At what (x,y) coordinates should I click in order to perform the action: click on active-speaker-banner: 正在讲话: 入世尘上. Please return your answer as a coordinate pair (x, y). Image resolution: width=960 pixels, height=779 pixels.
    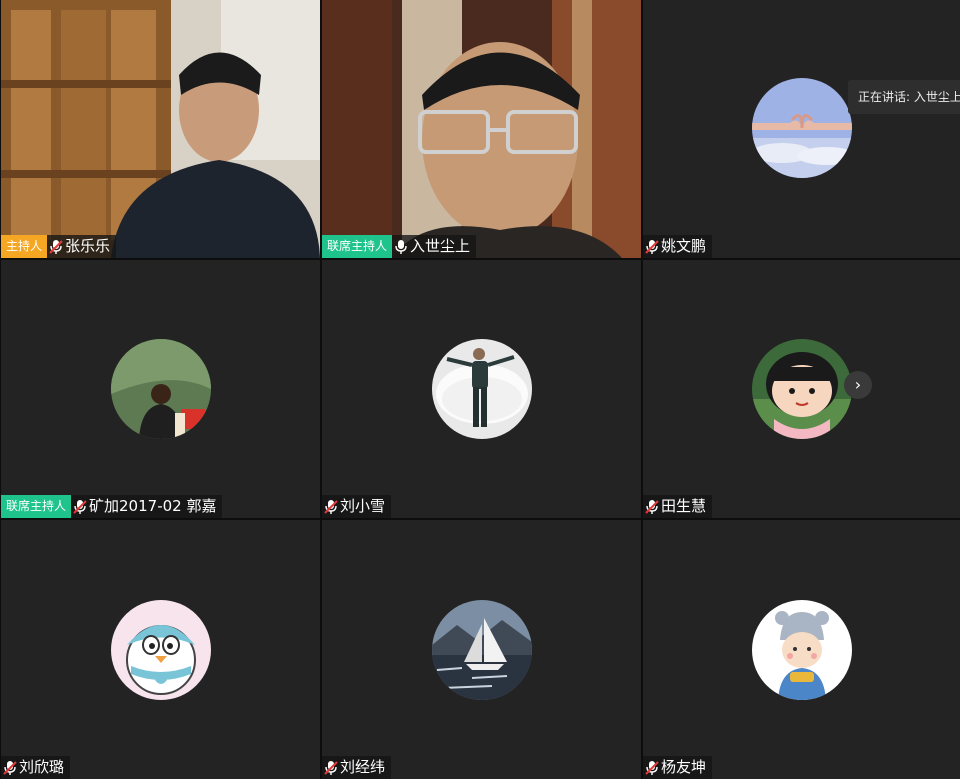
    Looking at the image, I should click on (904, 97).